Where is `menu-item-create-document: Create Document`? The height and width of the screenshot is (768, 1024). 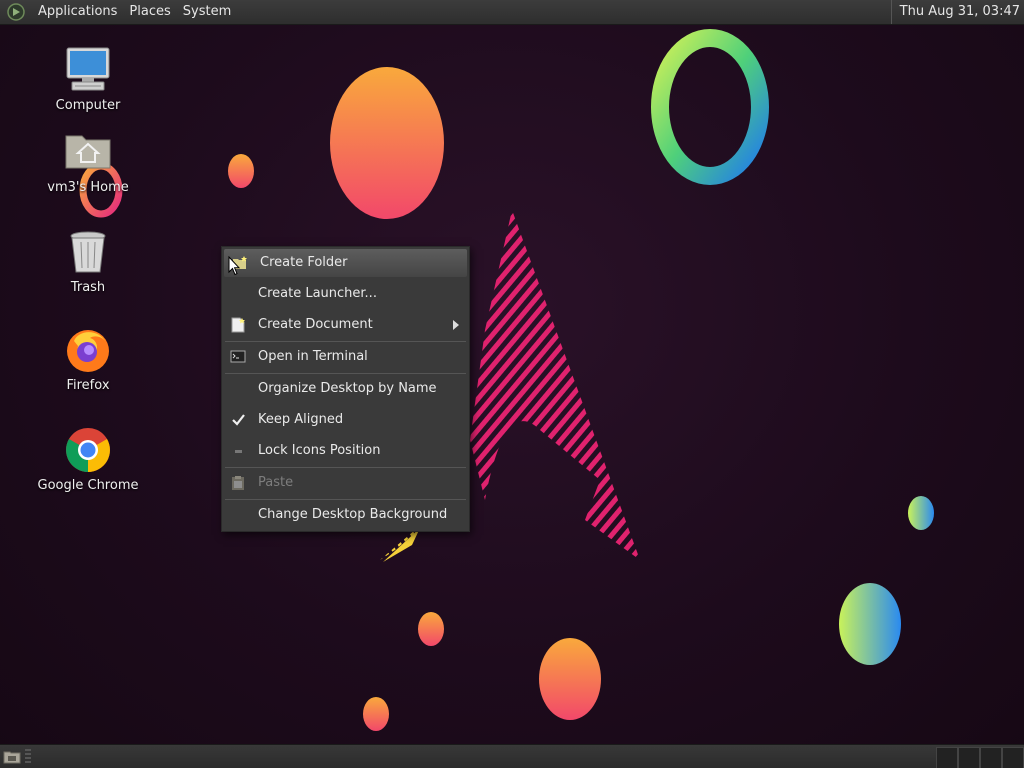 menu-item-create-document: Create Document is located at coordinates (345, 325).